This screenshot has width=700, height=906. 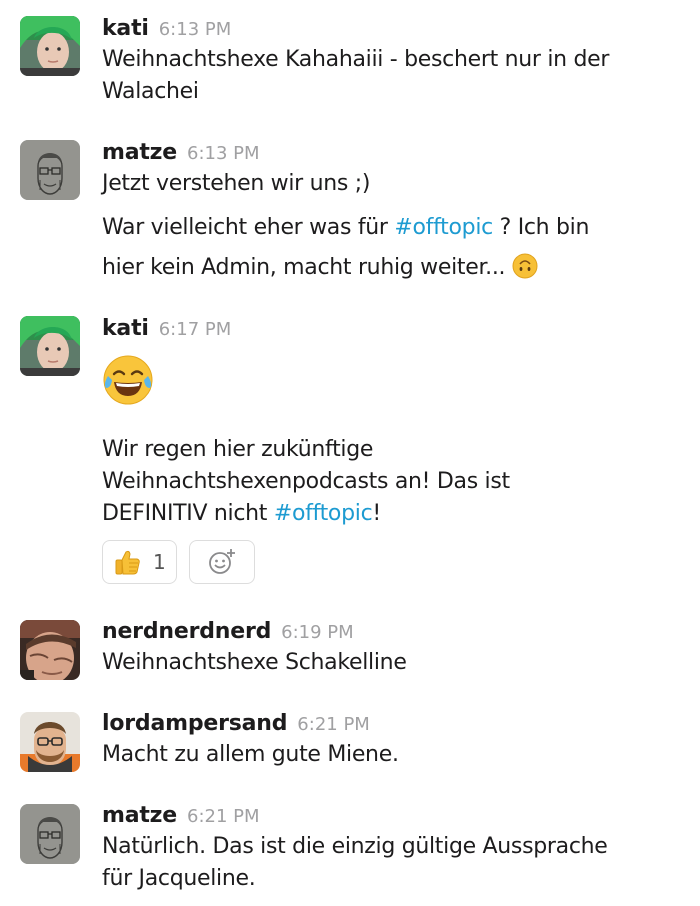 What do you see at coordinates (128, 380) in the screenshot?
I see `joy-icon` at bounding box center [128, 380].